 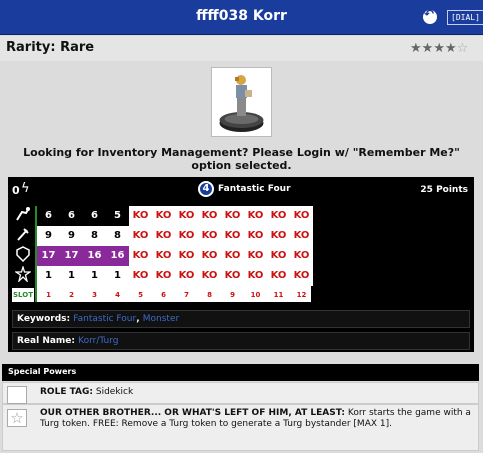 What do you see at coordinates (17, 418) in the screenshot?
I see `star-power-icon: ☆` at bounding box center [17, 418].